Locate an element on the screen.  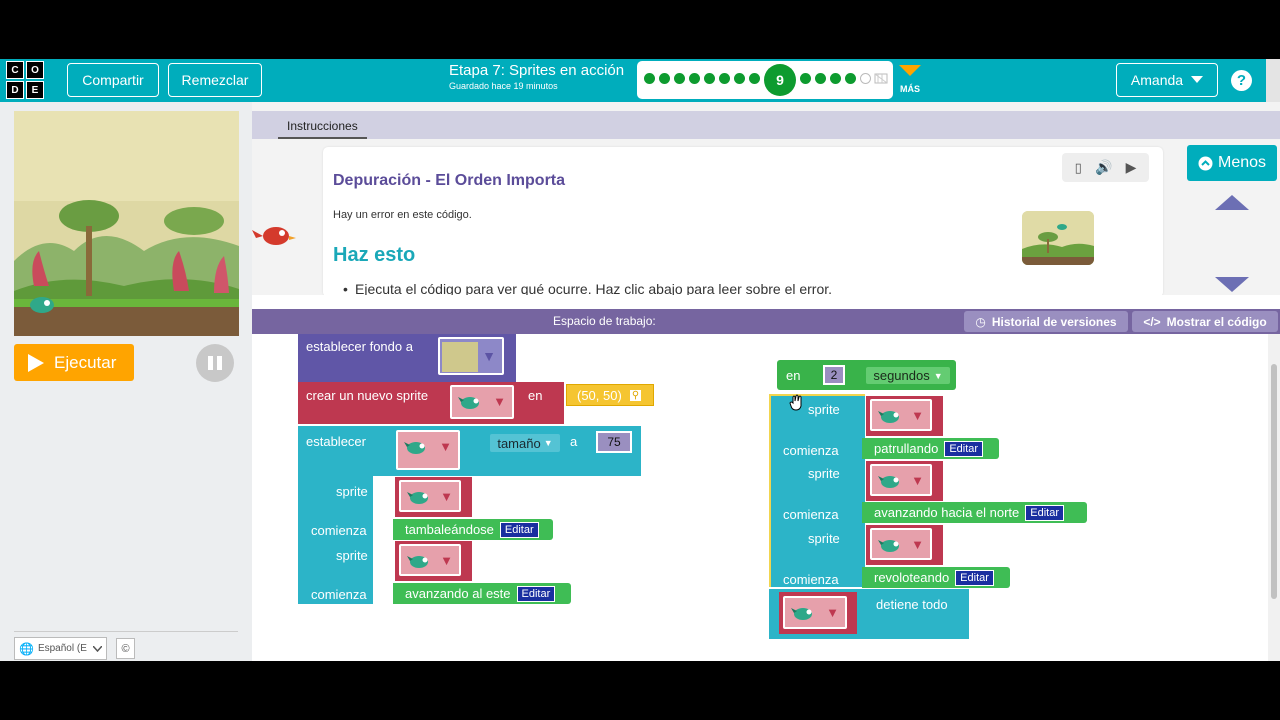
language-value: Español (E is located at coordinates (62, 648).